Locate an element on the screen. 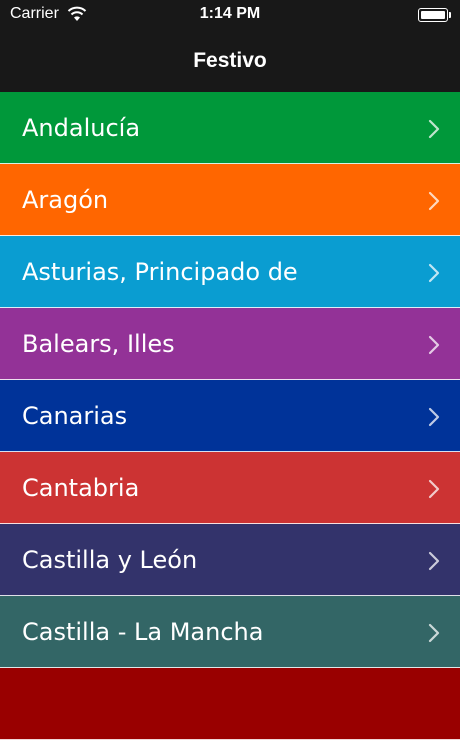 The height and width of the screenshot is (740, 460). list-item-label: Canarias is located at coordinates (75, 415).